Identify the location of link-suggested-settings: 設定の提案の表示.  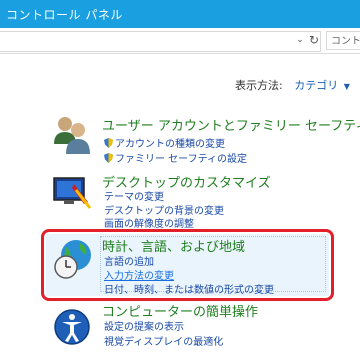
(144, 325).